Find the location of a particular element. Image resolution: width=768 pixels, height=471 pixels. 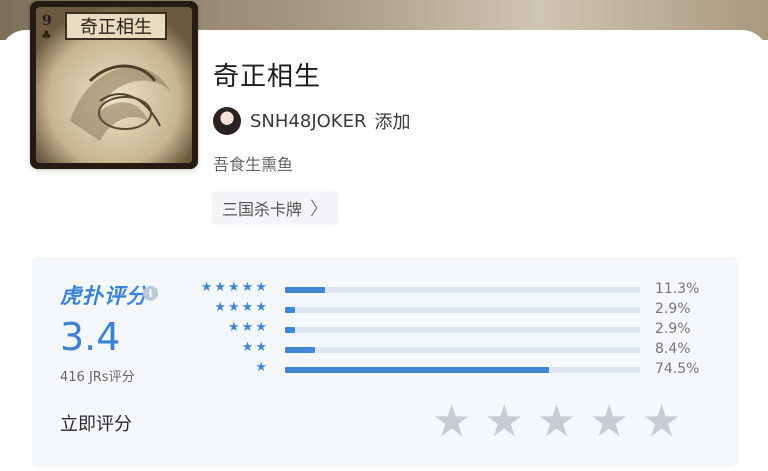

avatar is located at coordinates (227, 121).